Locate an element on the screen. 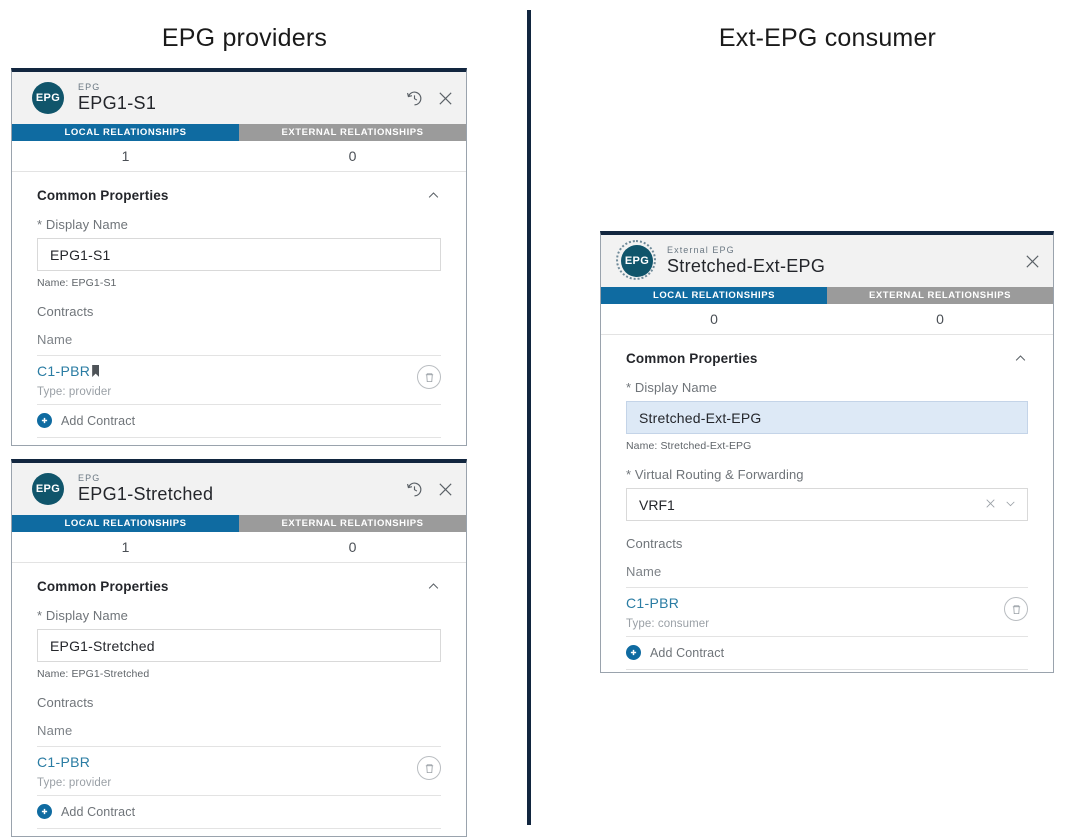 Image resolution: width=1065 pixels, height=837 pixels. vrf-select: VRF1 is located at coordinates (827, 504).